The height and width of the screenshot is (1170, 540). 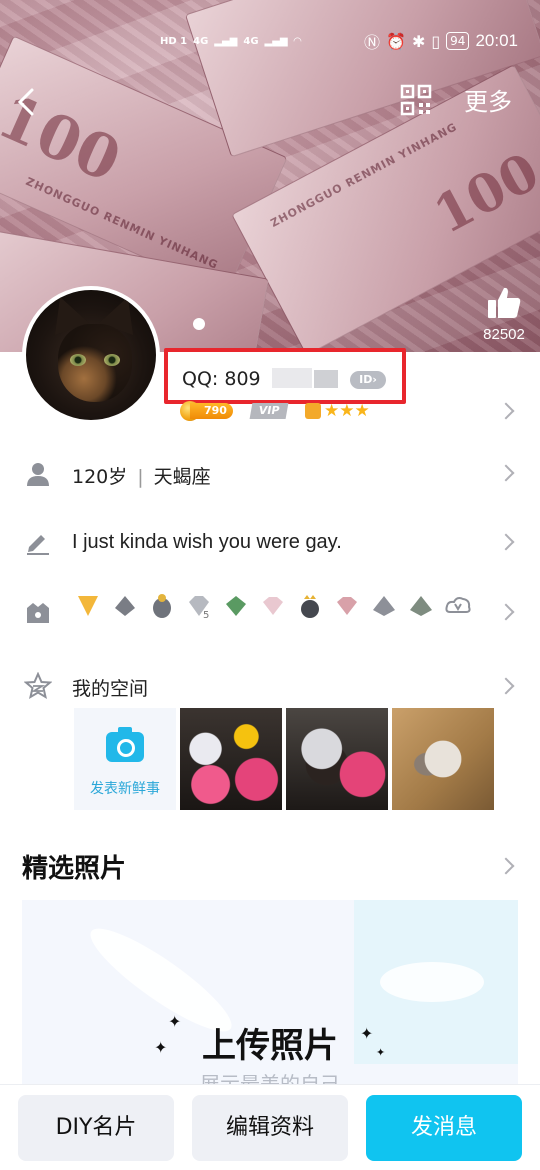 I want to click on medal-wall-icon, so click(x=38, y=613).